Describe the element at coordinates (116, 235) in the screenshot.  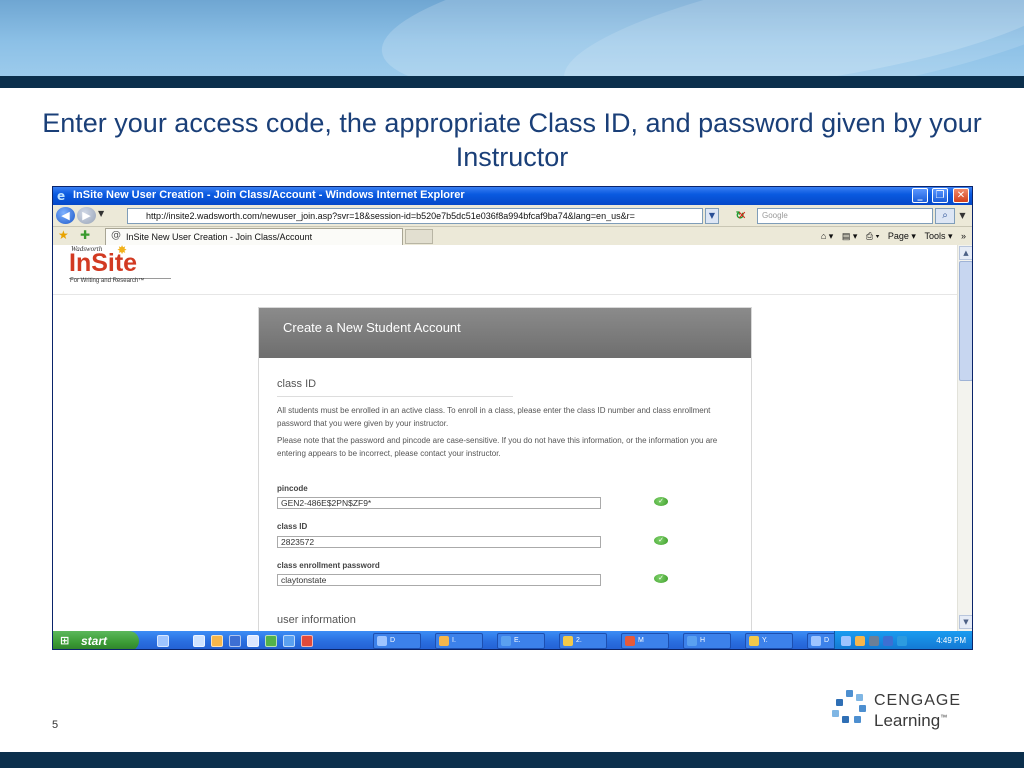
I see `tab-page-icon: @` at that location.